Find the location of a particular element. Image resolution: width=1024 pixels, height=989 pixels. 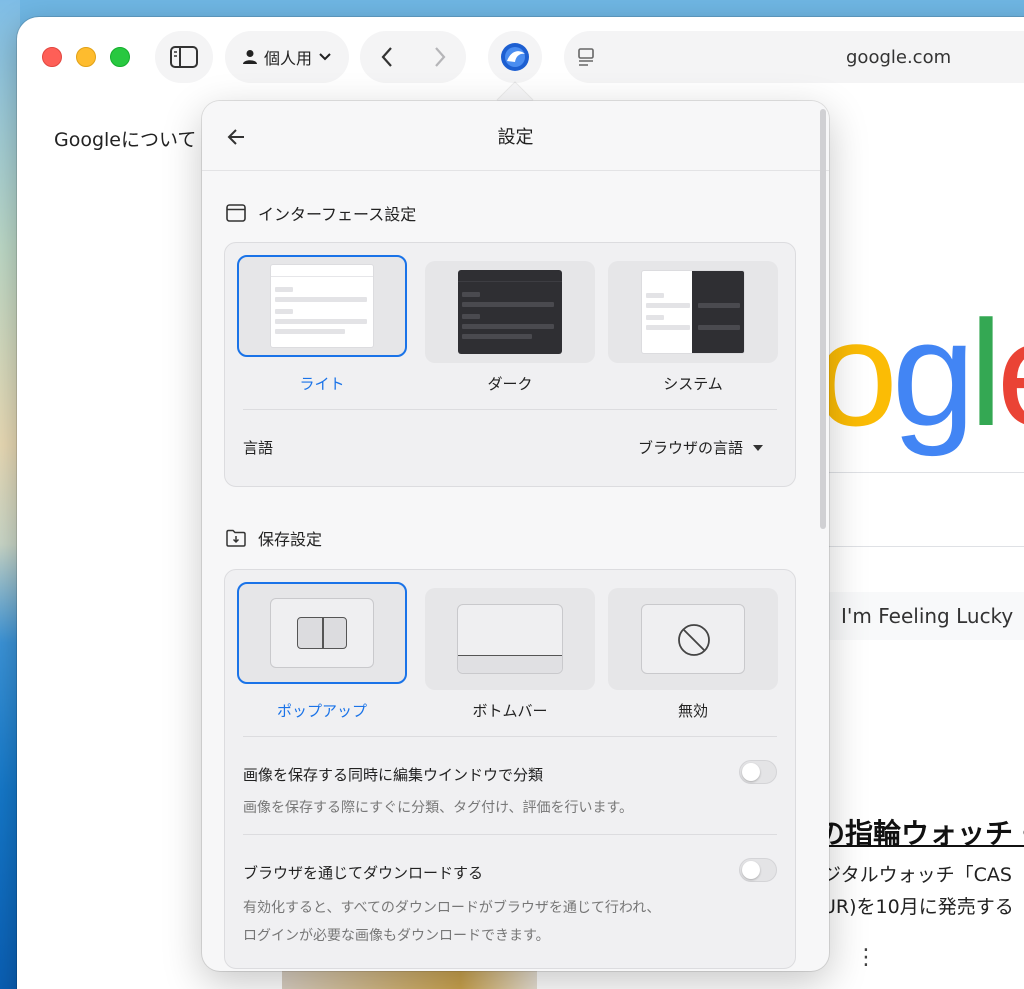

theme-label-system: システム is located at coordinates (693, 384).